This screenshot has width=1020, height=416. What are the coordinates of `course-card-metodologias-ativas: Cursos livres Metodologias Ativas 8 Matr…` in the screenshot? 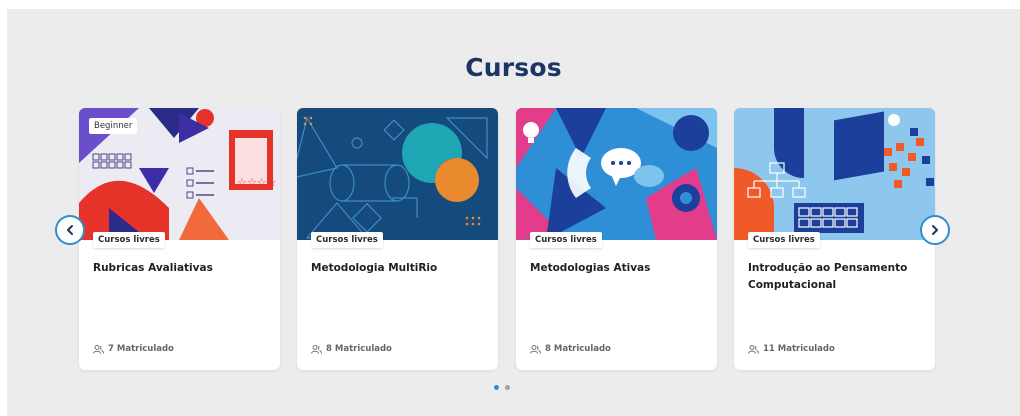 It's located at (616, 239).